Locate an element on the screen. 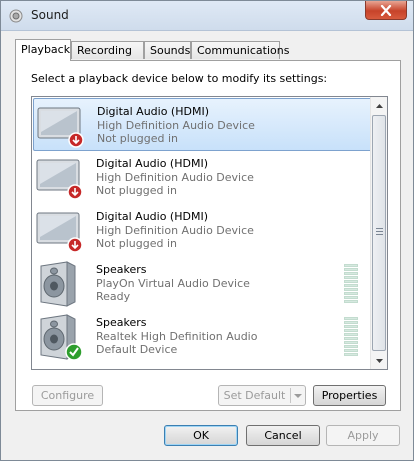 This screenshot has width=414, height=461. device-status: Ready is located at coordinates (113, 296).